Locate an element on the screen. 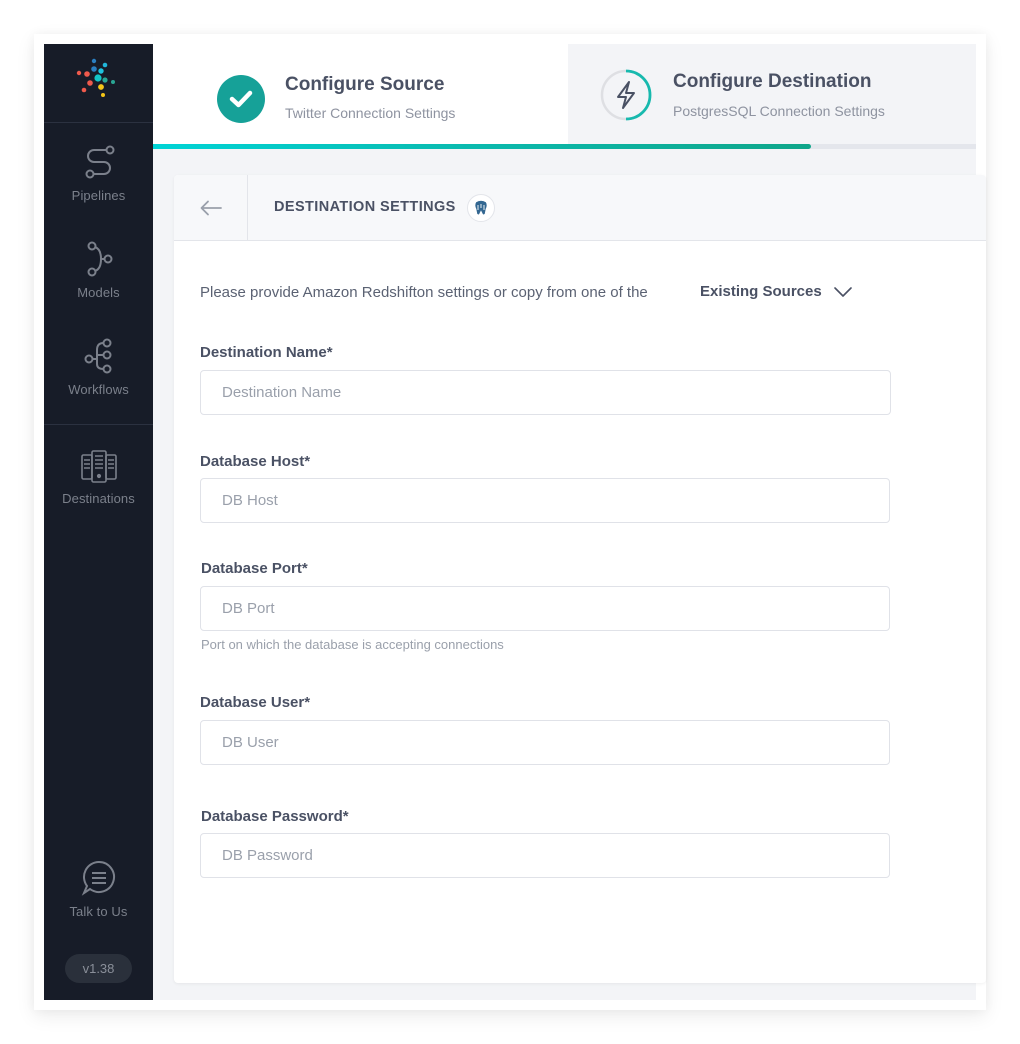 The image size is (1020, 1044). postgresql-icon is located at coordinates (481, 208).